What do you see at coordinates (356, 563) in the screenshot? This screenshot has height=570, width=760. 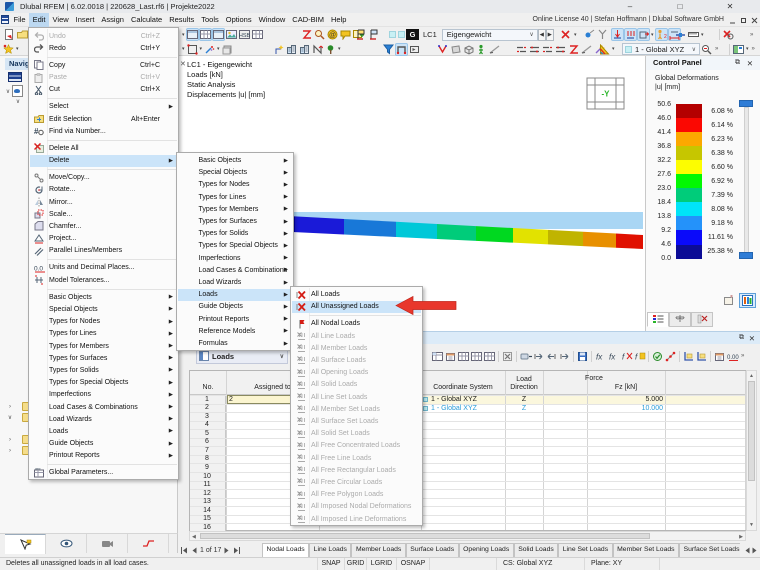 I see `status-toggle-grid: GRID` at bounding box center [356, 563].